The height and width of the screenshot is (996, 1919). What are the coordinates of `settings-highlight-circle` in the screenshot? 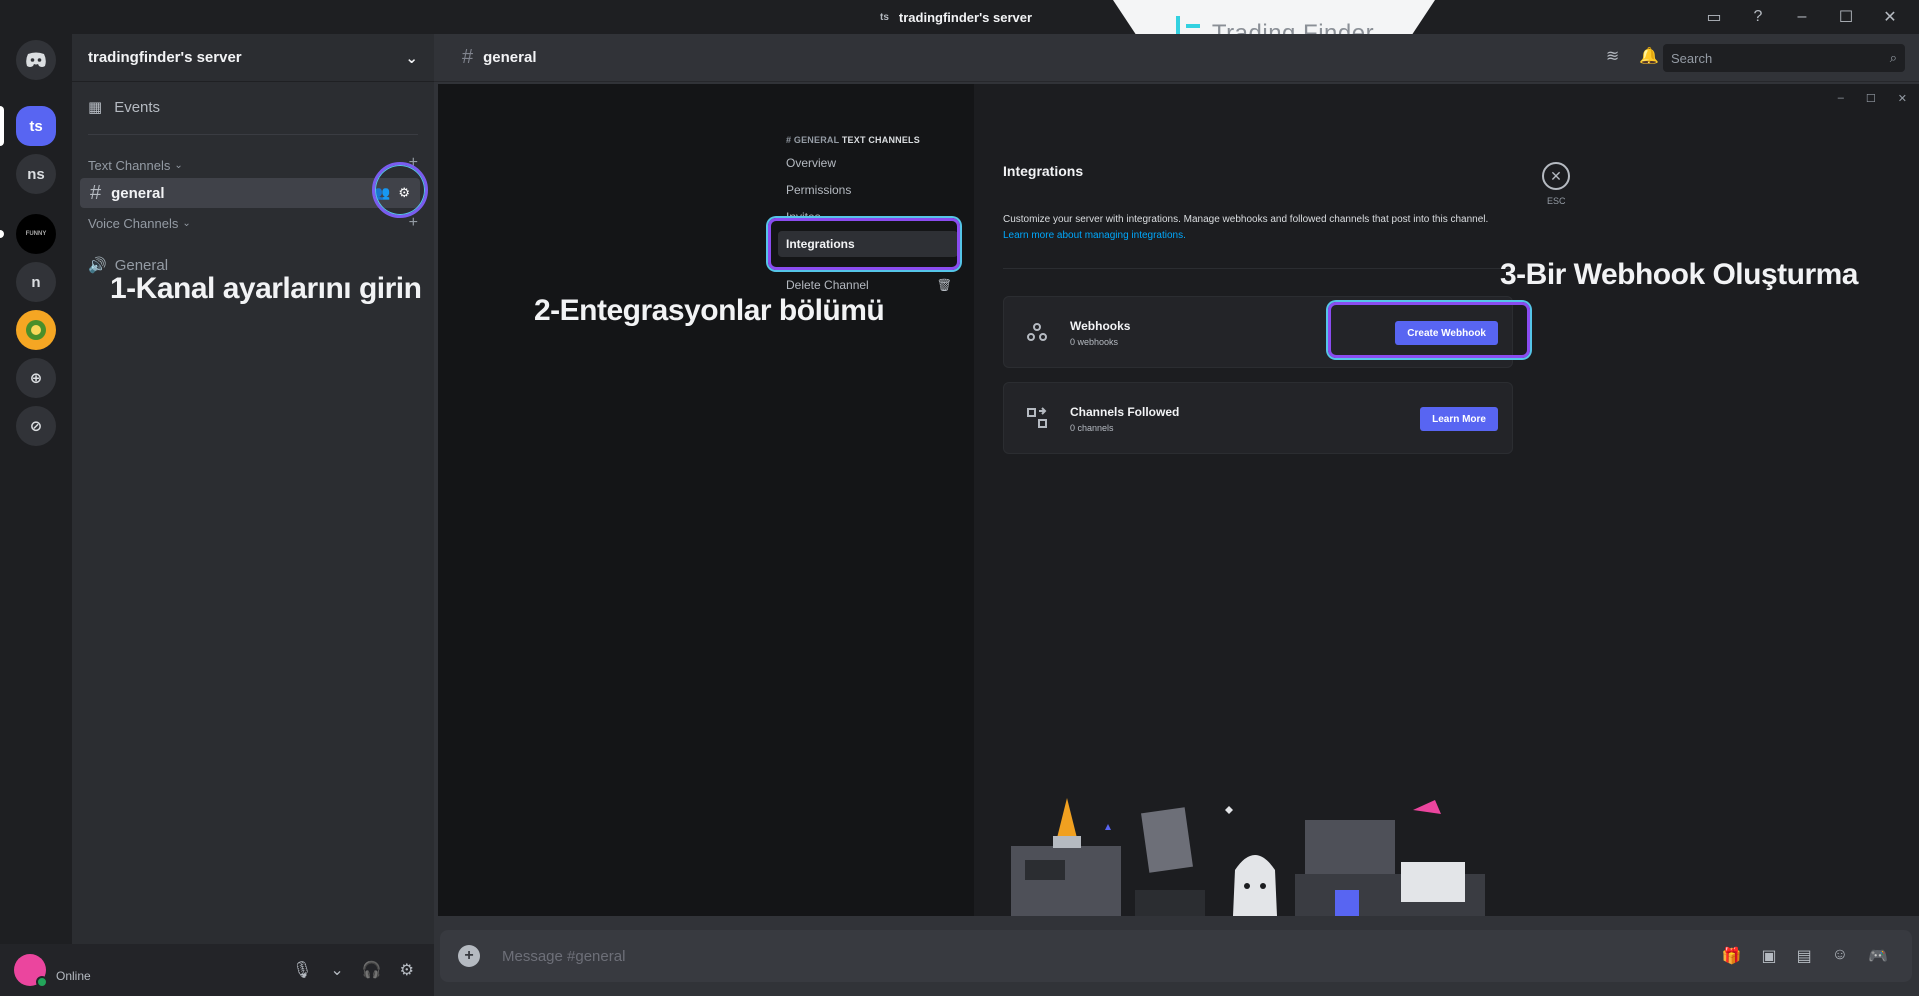 It's located at (400, 190).